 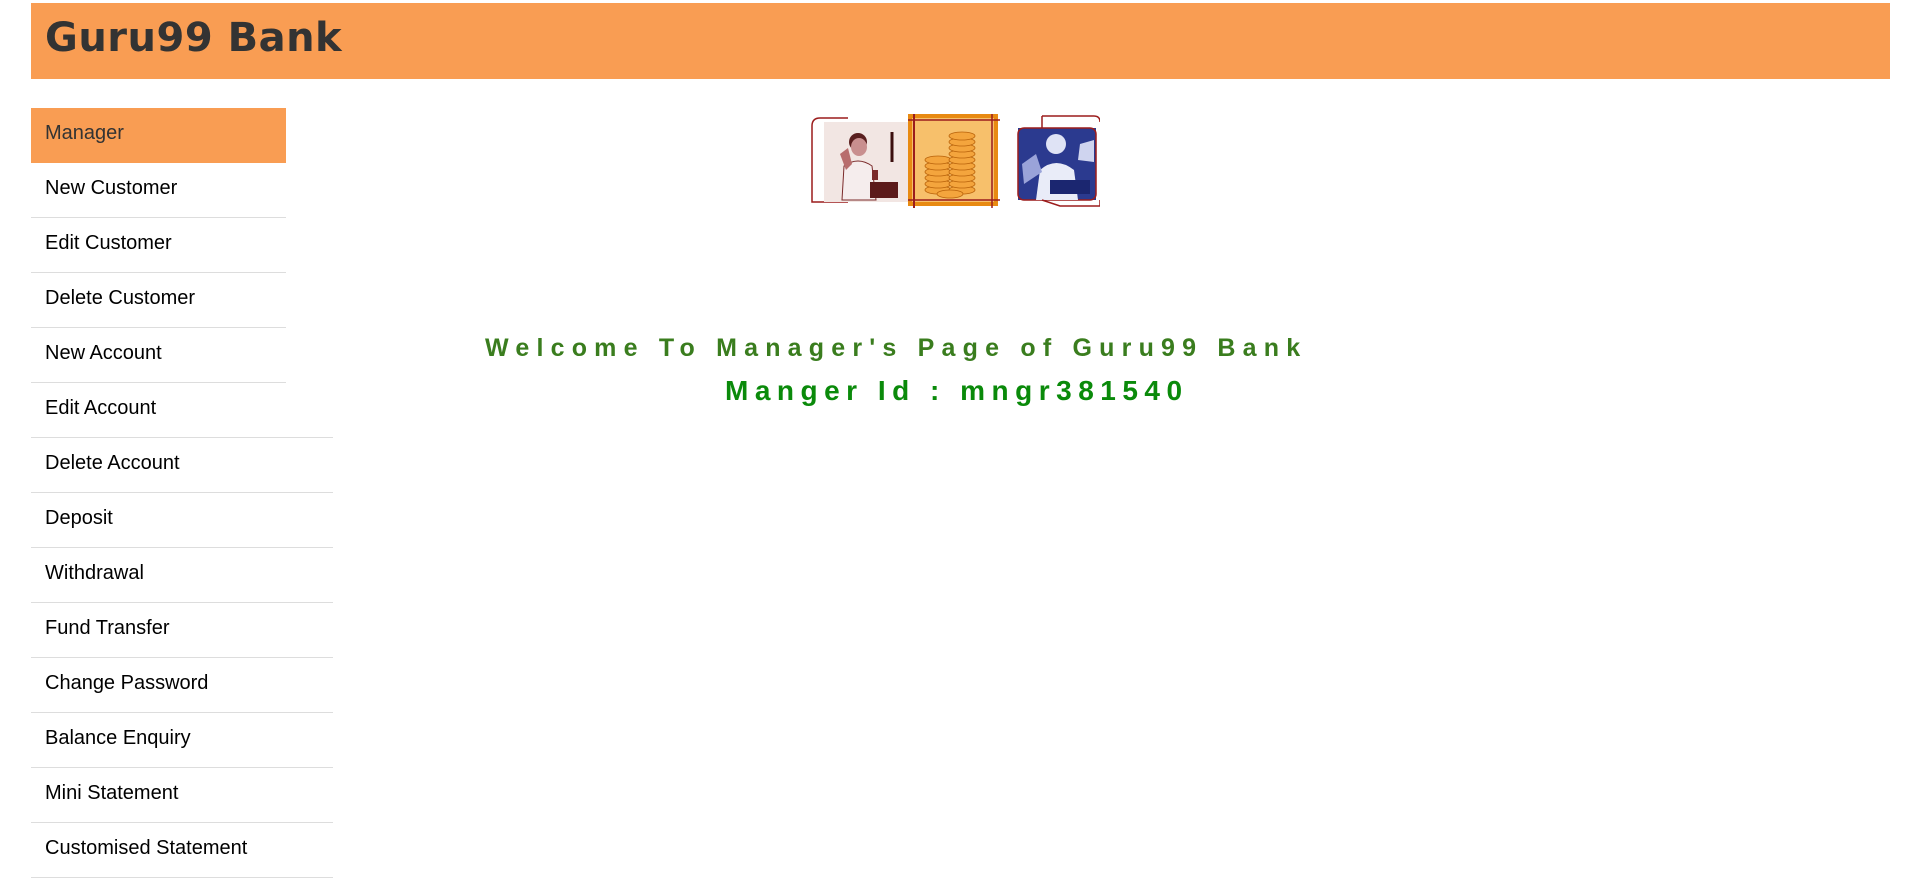 I want to click on sidebar-item-new-account: New Account, so click(x=158, y=355).